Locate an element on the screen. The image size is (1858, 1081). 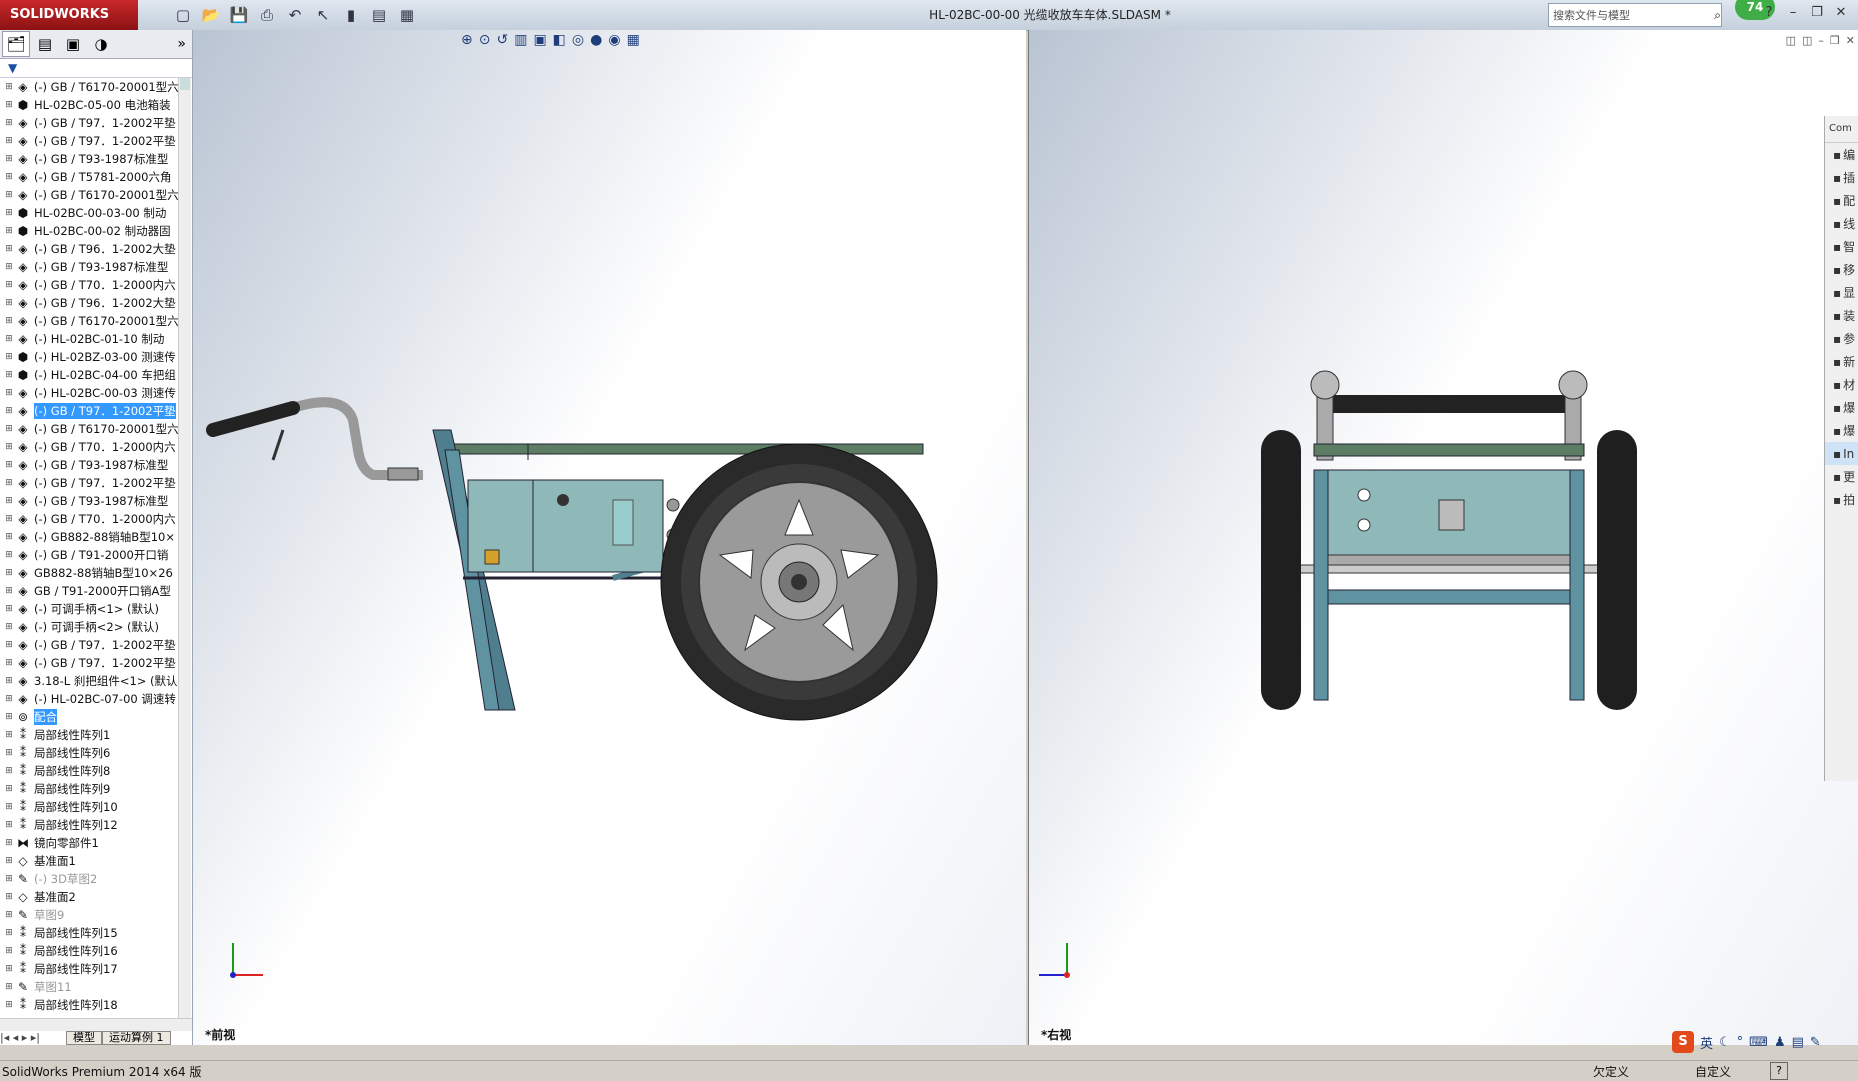
ime-user-icon: ♟ is located at coordinates (1780, 1042).